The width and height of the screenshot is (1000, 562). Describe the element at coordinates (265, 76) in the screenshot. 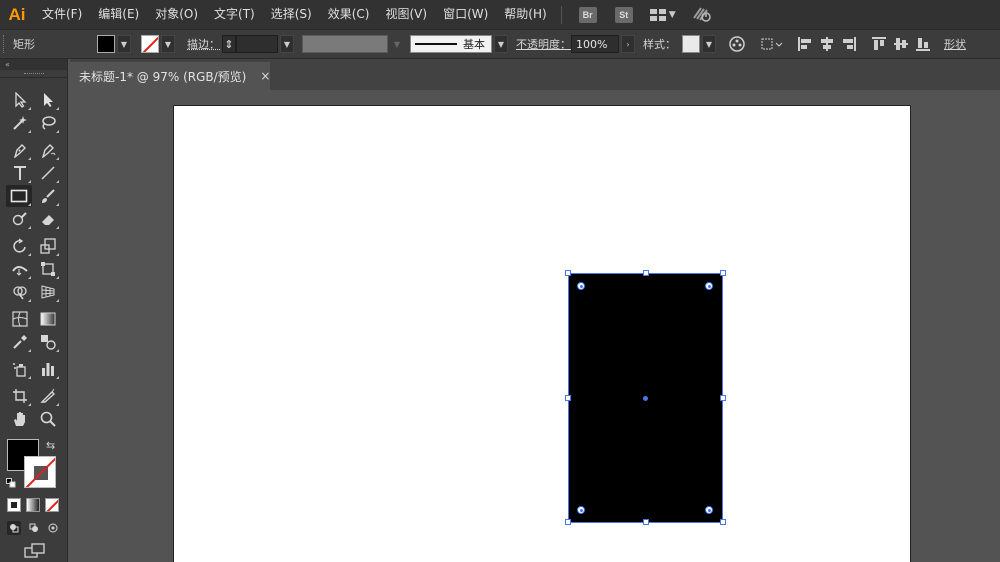

I see `close-icon: ×` at that location.